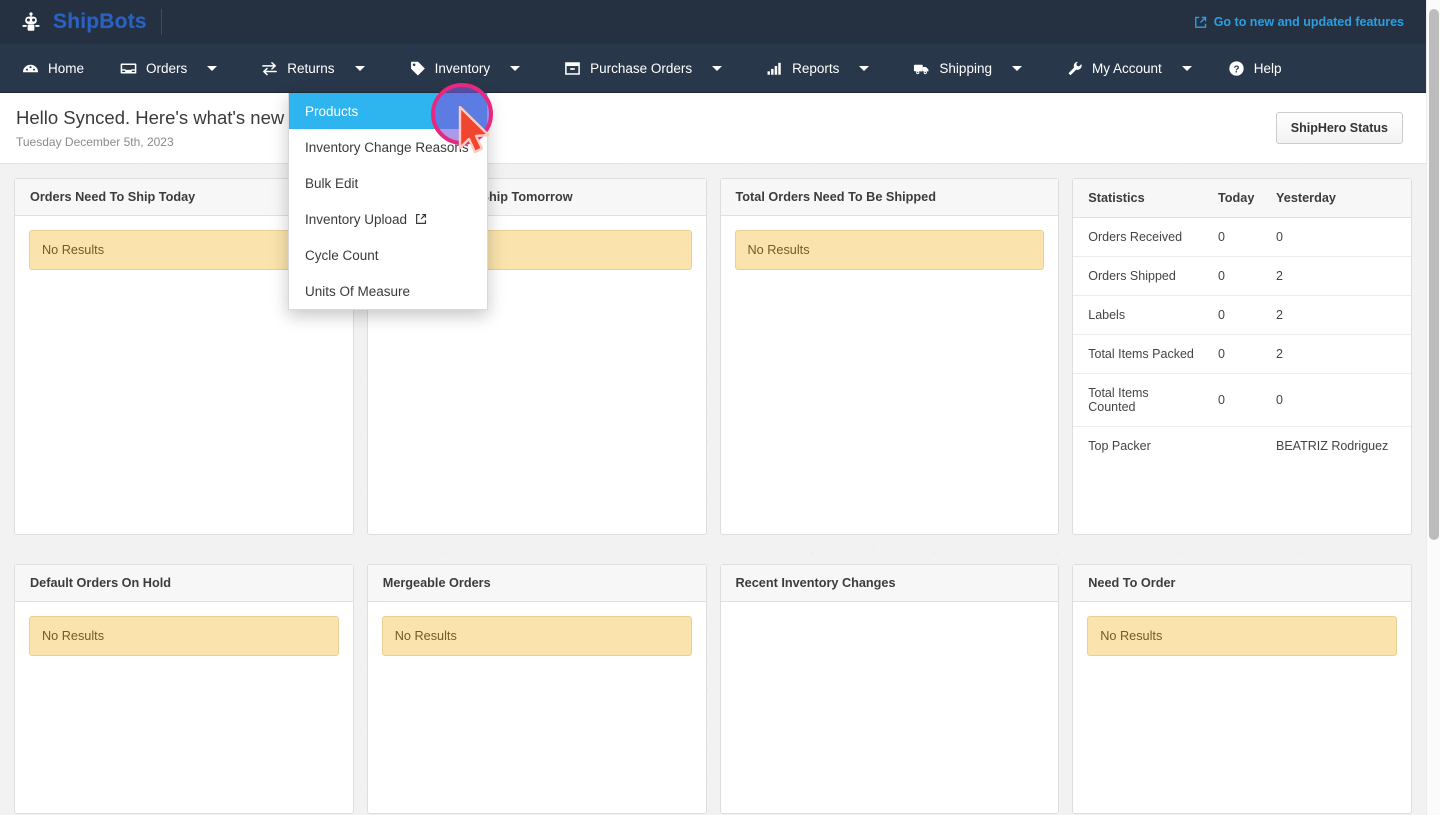 This screenshot has width=1440, height=815. I want to click on col-header-statistics: Statistics, so click(1140, 198).